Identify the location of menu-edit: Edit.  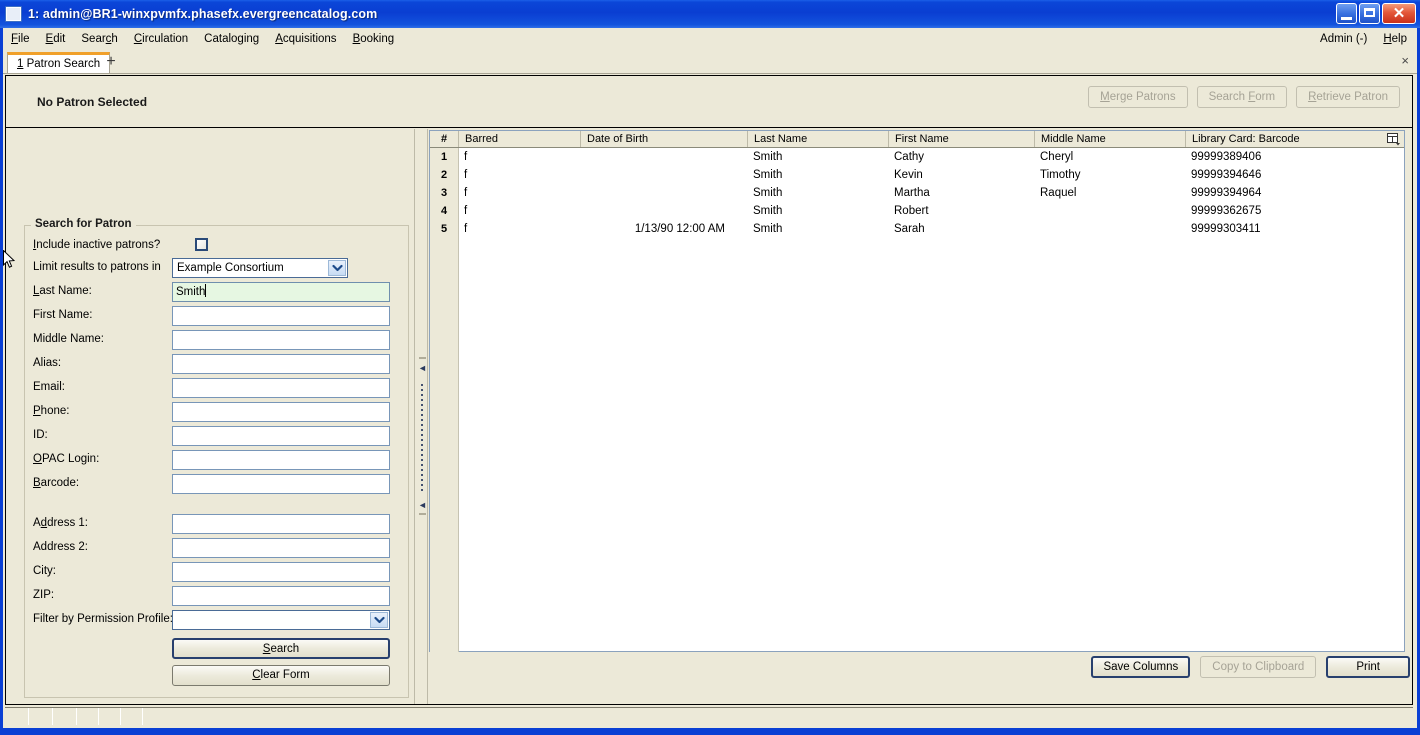
(56, 39).